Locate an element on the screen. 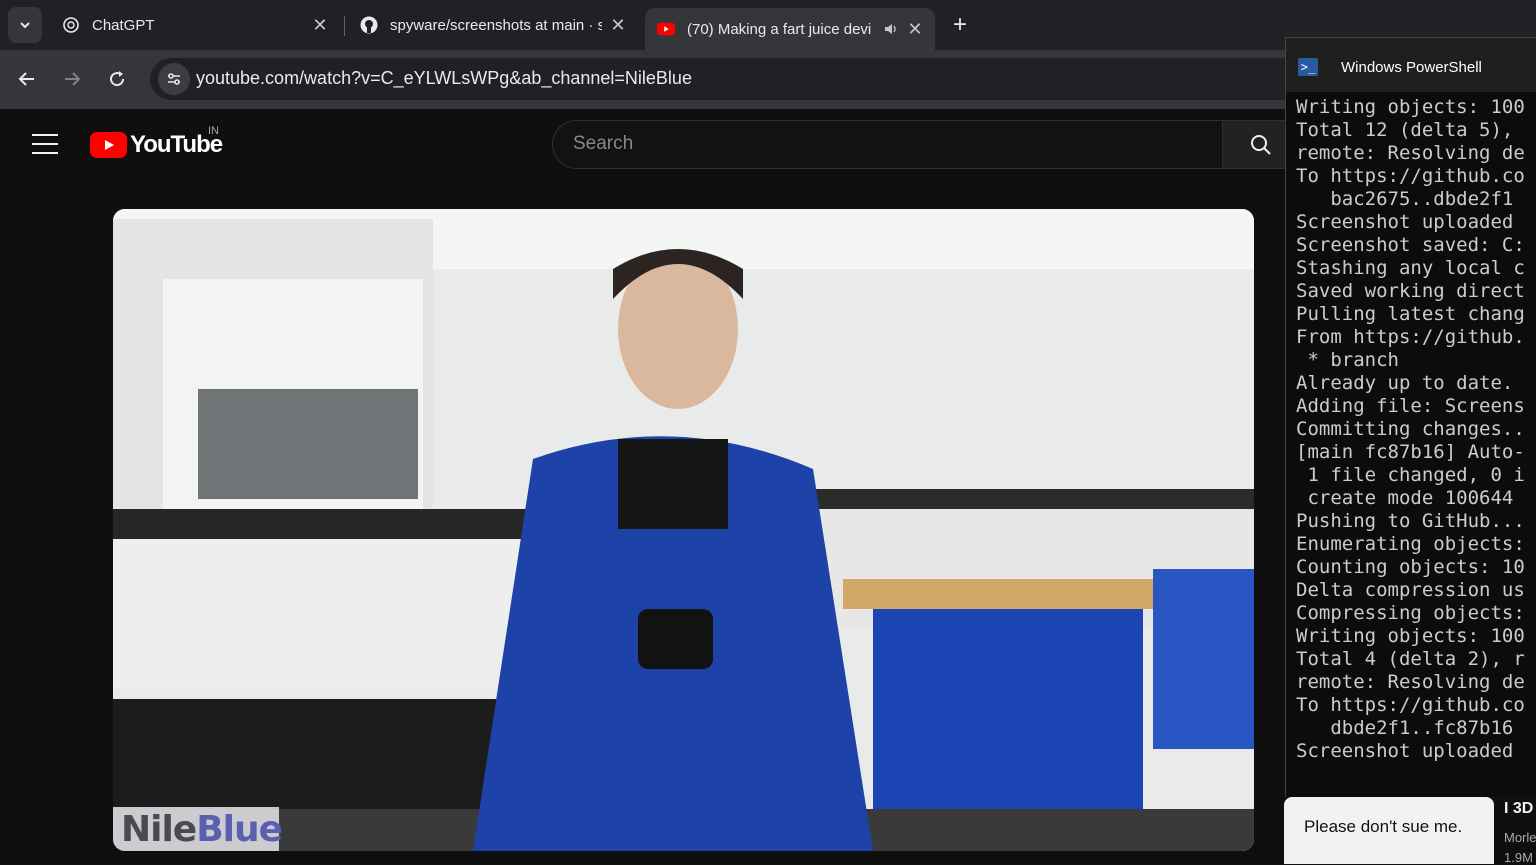  tune-icon is located at coordinates (174, 79).